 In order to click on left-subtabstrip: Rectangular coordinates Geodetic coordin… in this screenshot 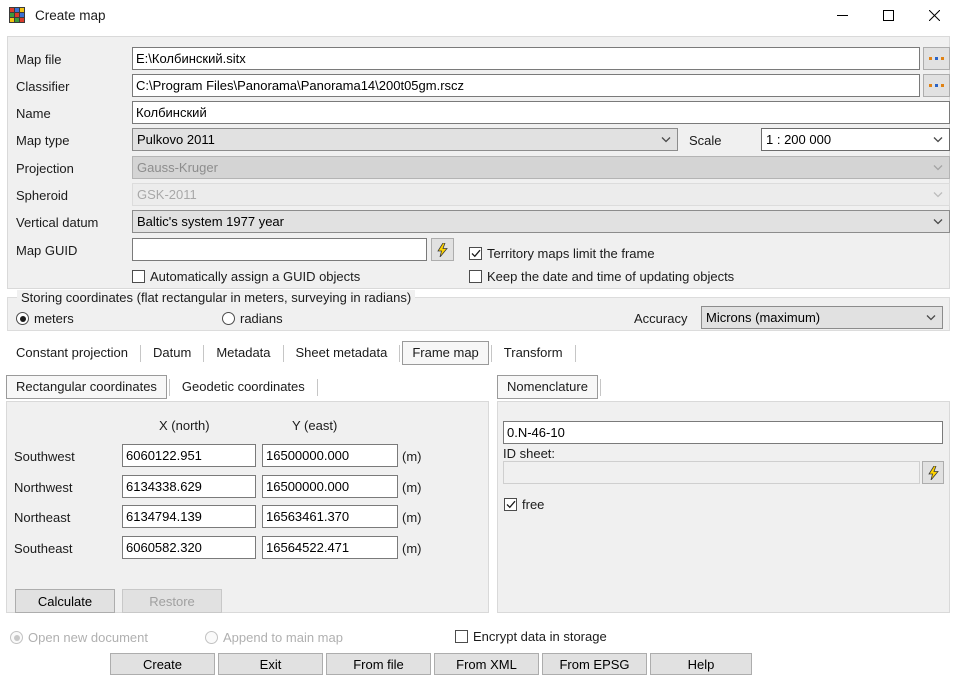, I will do `click(163, 387)`.